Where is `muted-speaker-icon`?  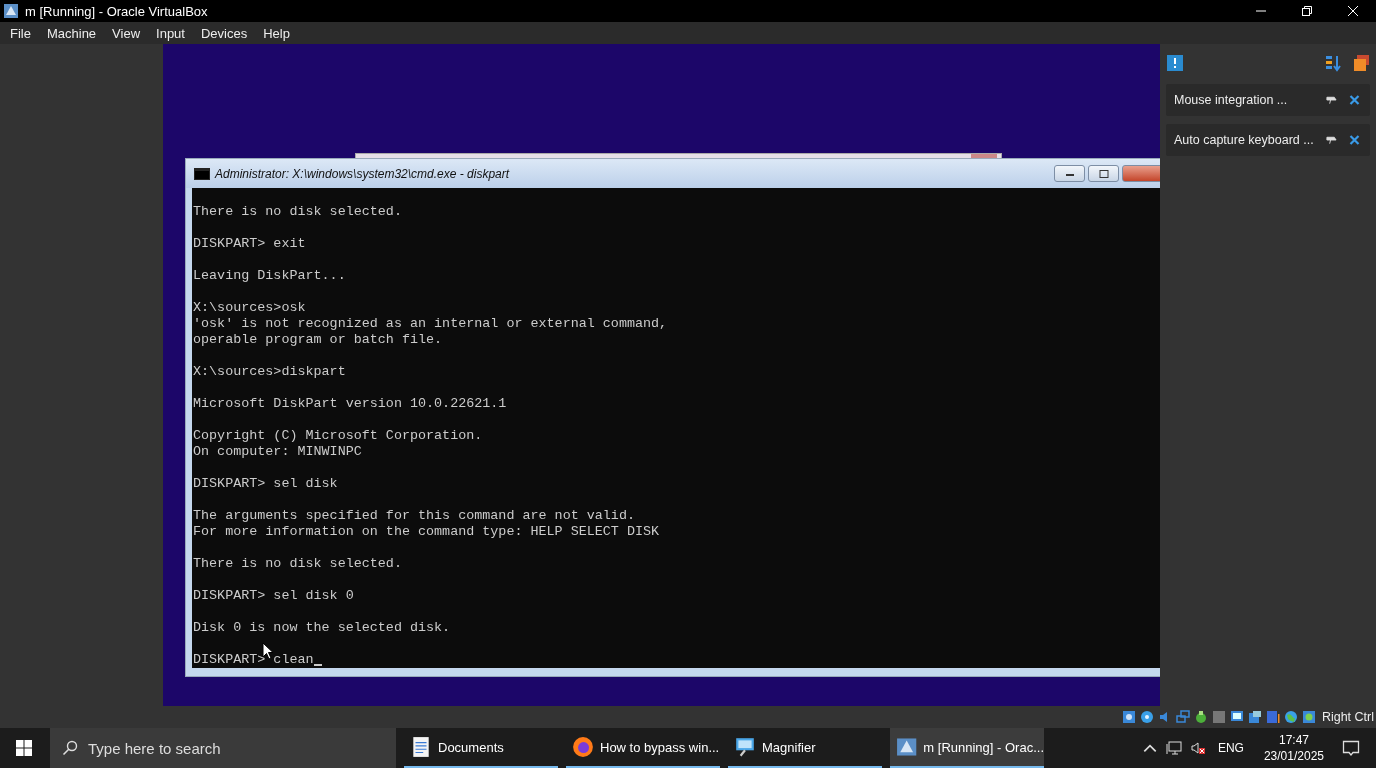
muted-speaker-icon is located at coordinates (1197, 748).